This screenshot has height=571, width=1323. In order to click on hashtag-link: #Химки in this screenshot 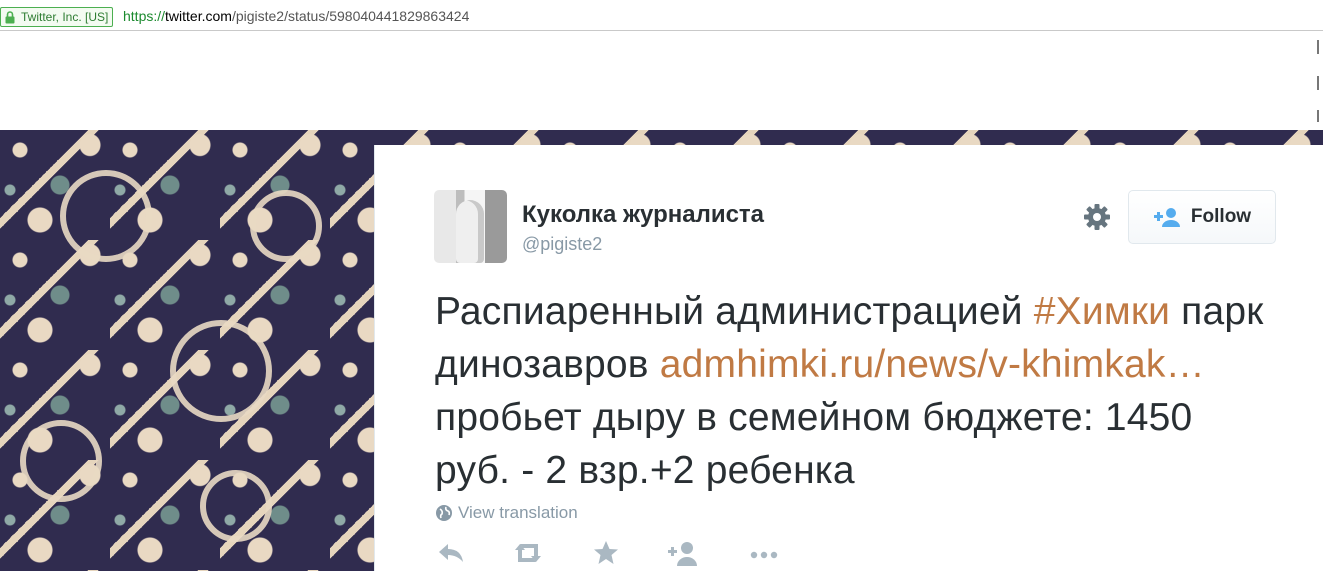, I will do `click(1102, 311)`.